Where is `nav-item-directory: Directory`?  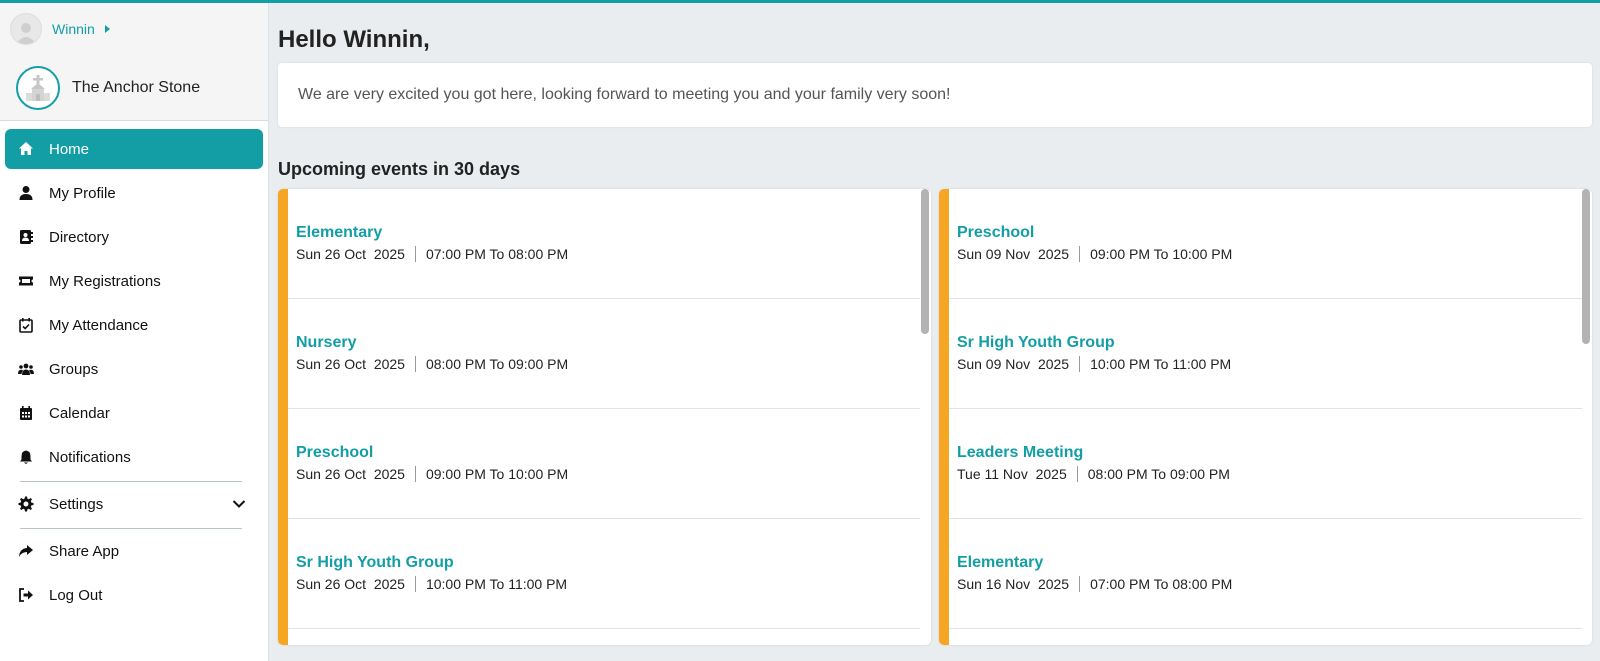
nav-item-directory: Directory is located at coordinates (134, 237).